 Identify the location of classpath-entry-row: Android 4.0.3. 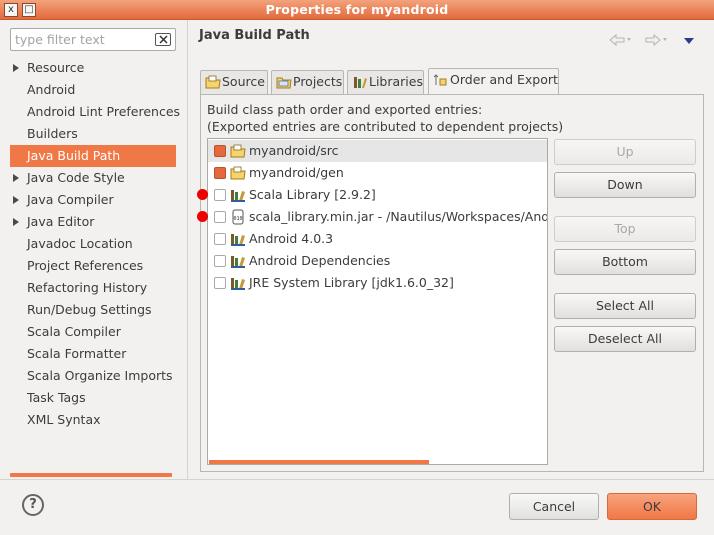
(377, 239).